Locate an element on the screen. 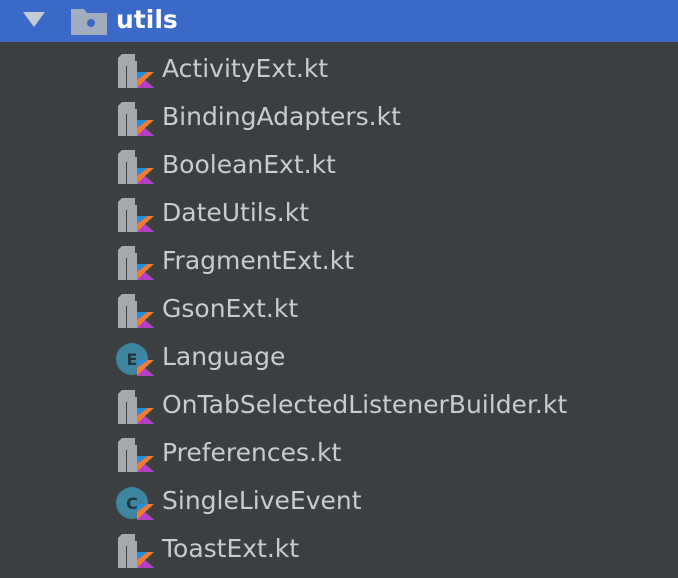  svg-text: C is located at coordinates (132, 503).